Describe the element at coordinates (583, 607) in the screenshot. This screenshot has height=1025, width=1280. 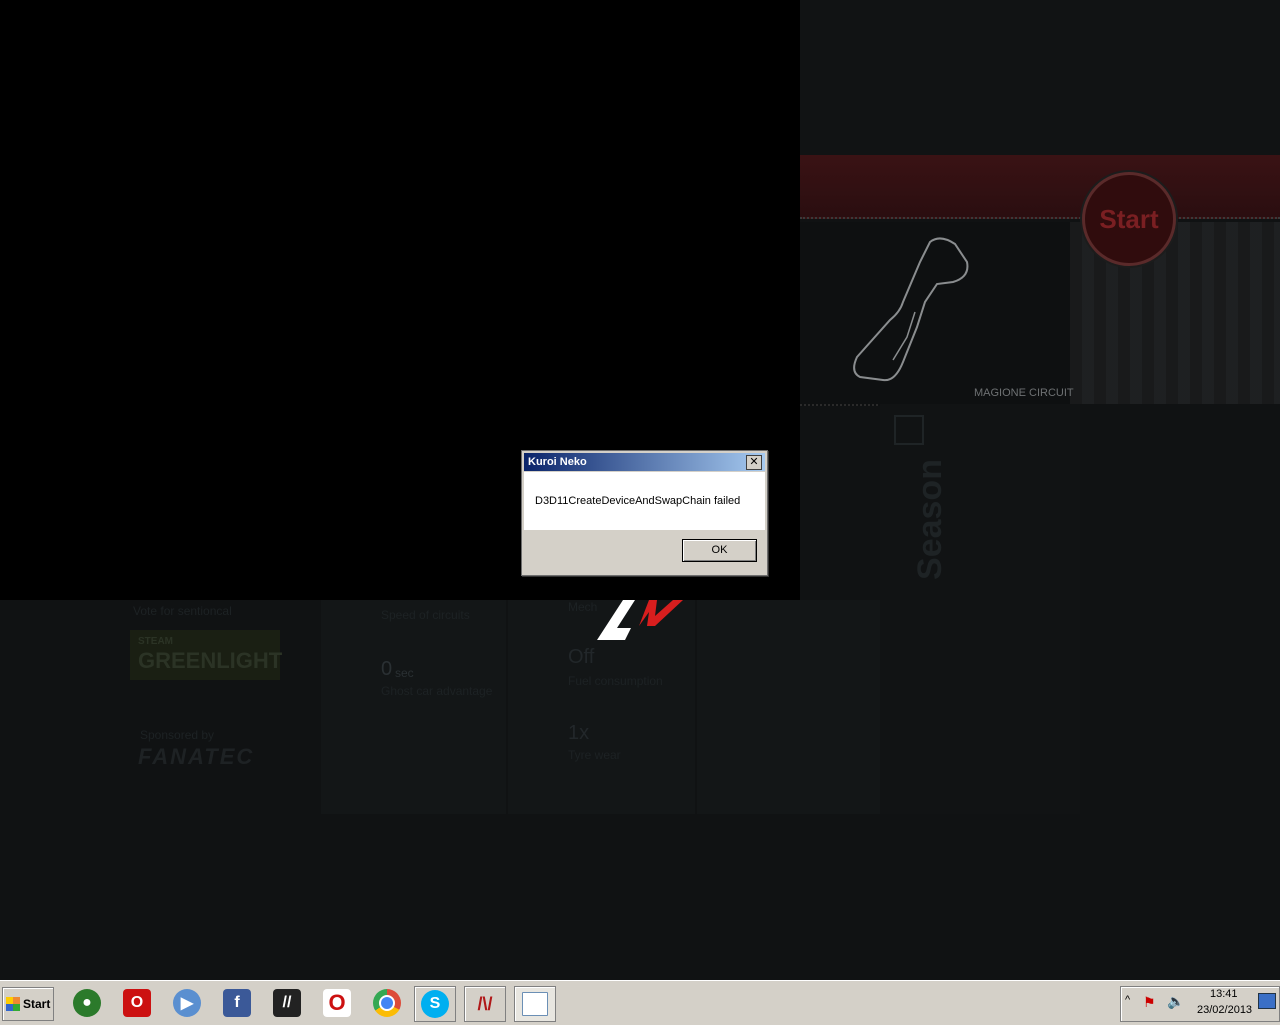
I see `mech-label: Mech` at that location.